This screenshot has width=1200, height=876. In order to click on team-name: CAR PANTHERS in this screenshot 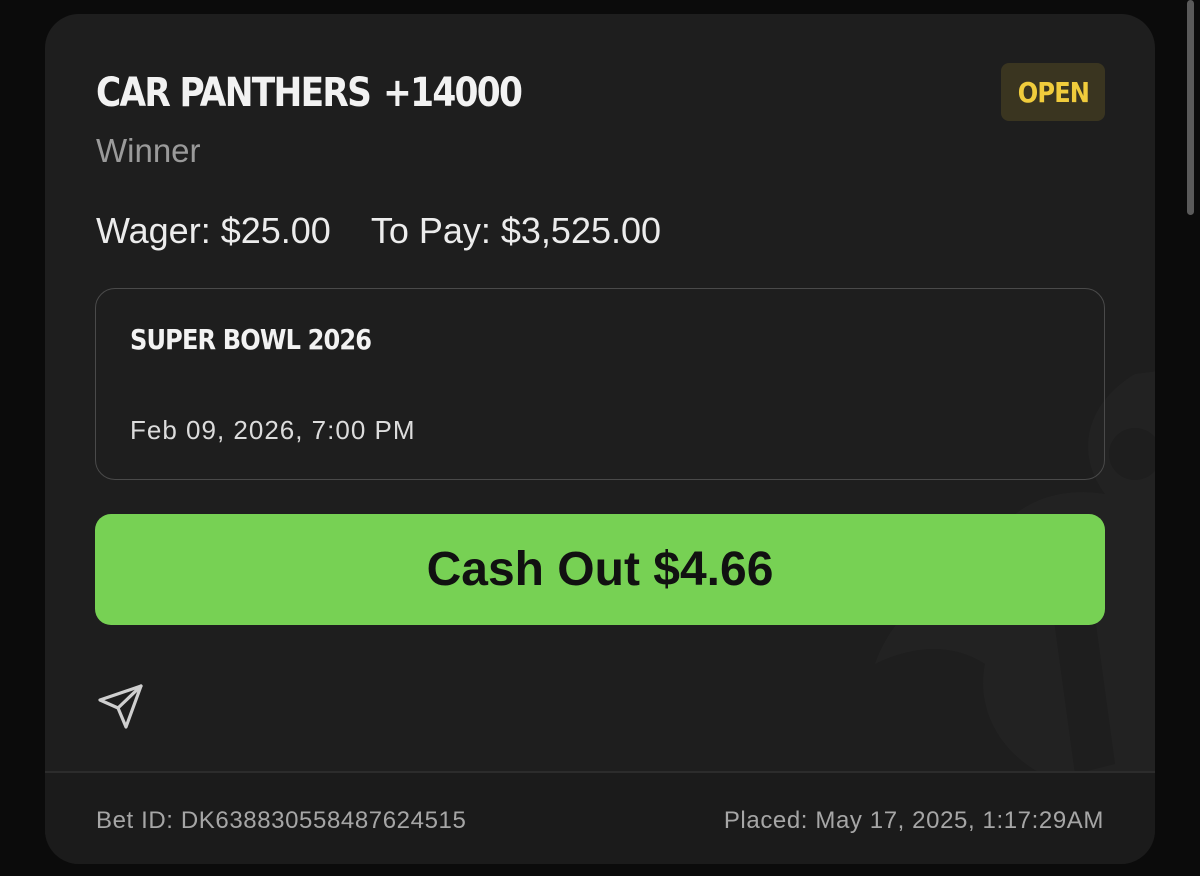, I will do `click(234, 93)`.